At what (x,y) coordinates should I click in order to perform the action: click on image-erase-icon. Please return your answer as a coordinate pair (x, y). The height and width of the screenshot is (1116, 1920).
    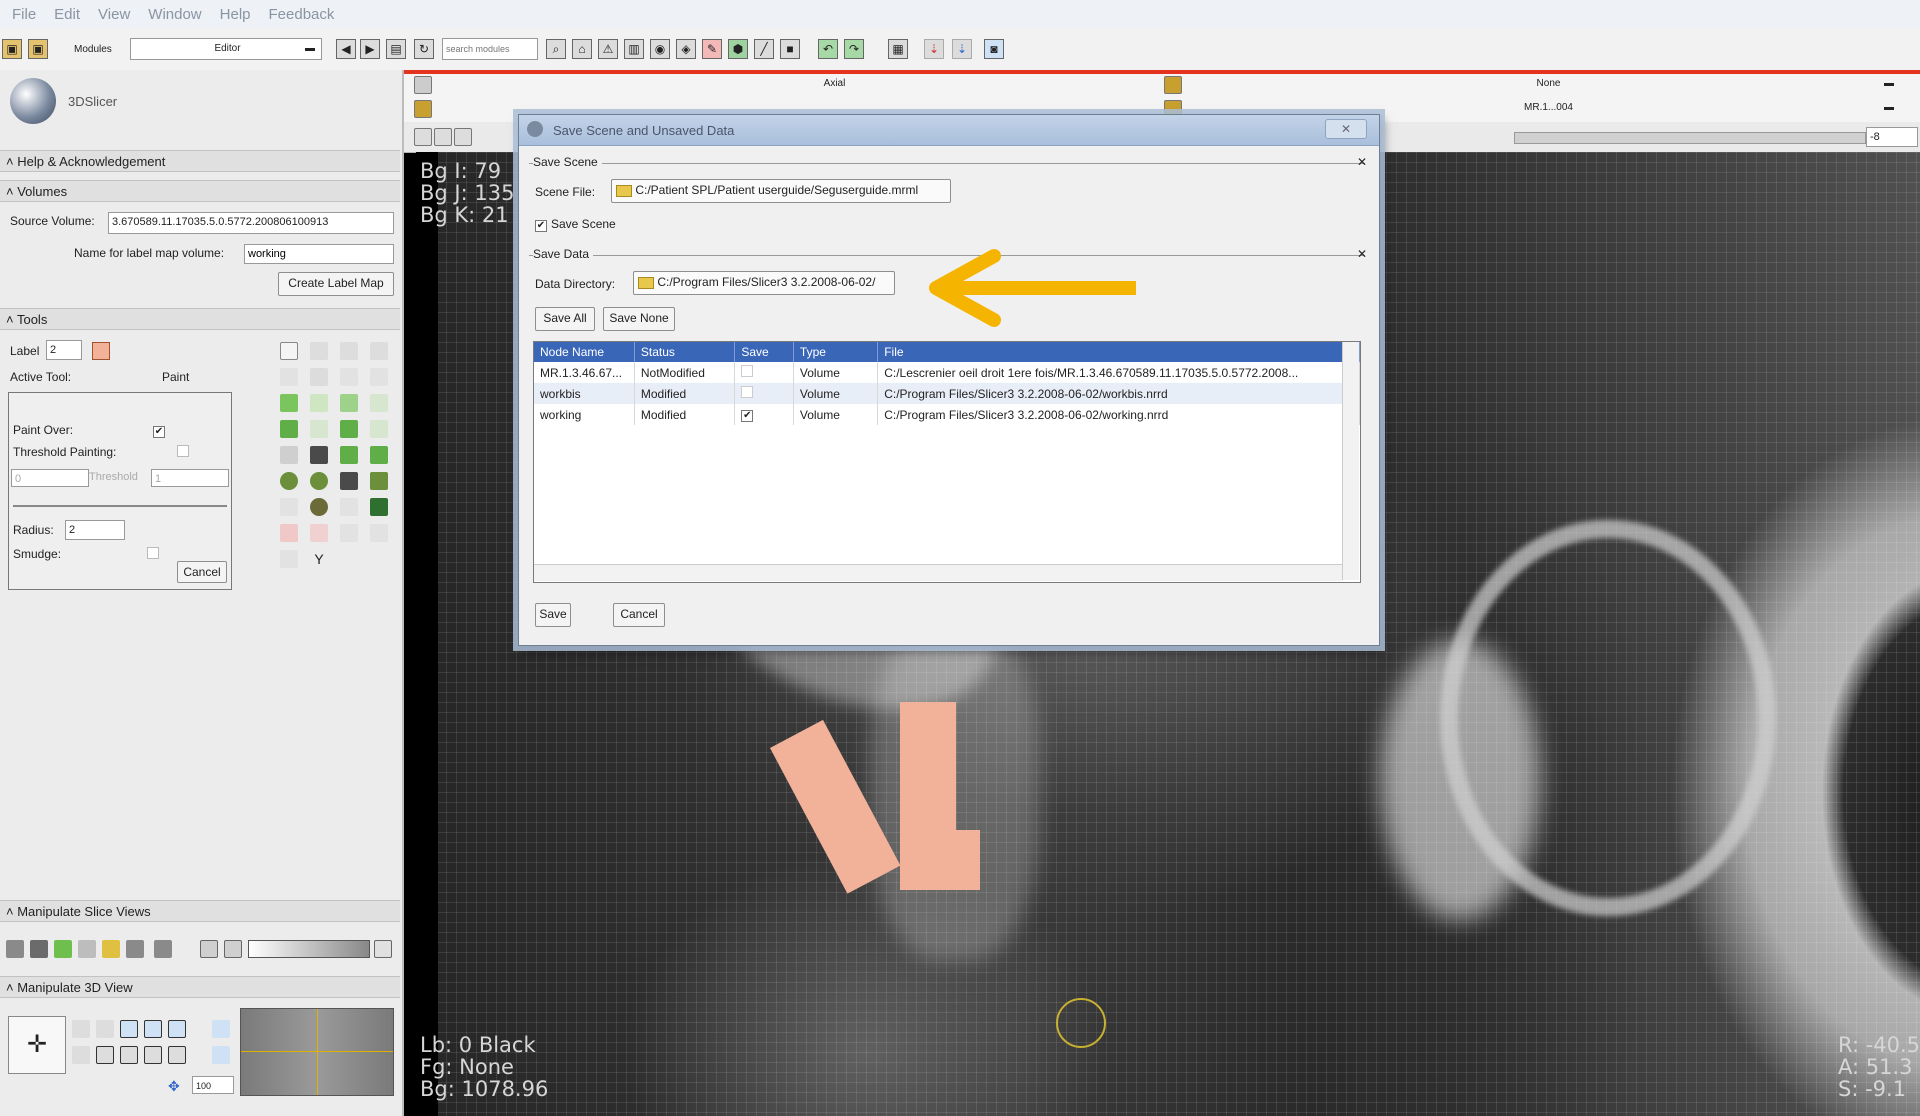
    Looking at the image, I should click on (379, 403).